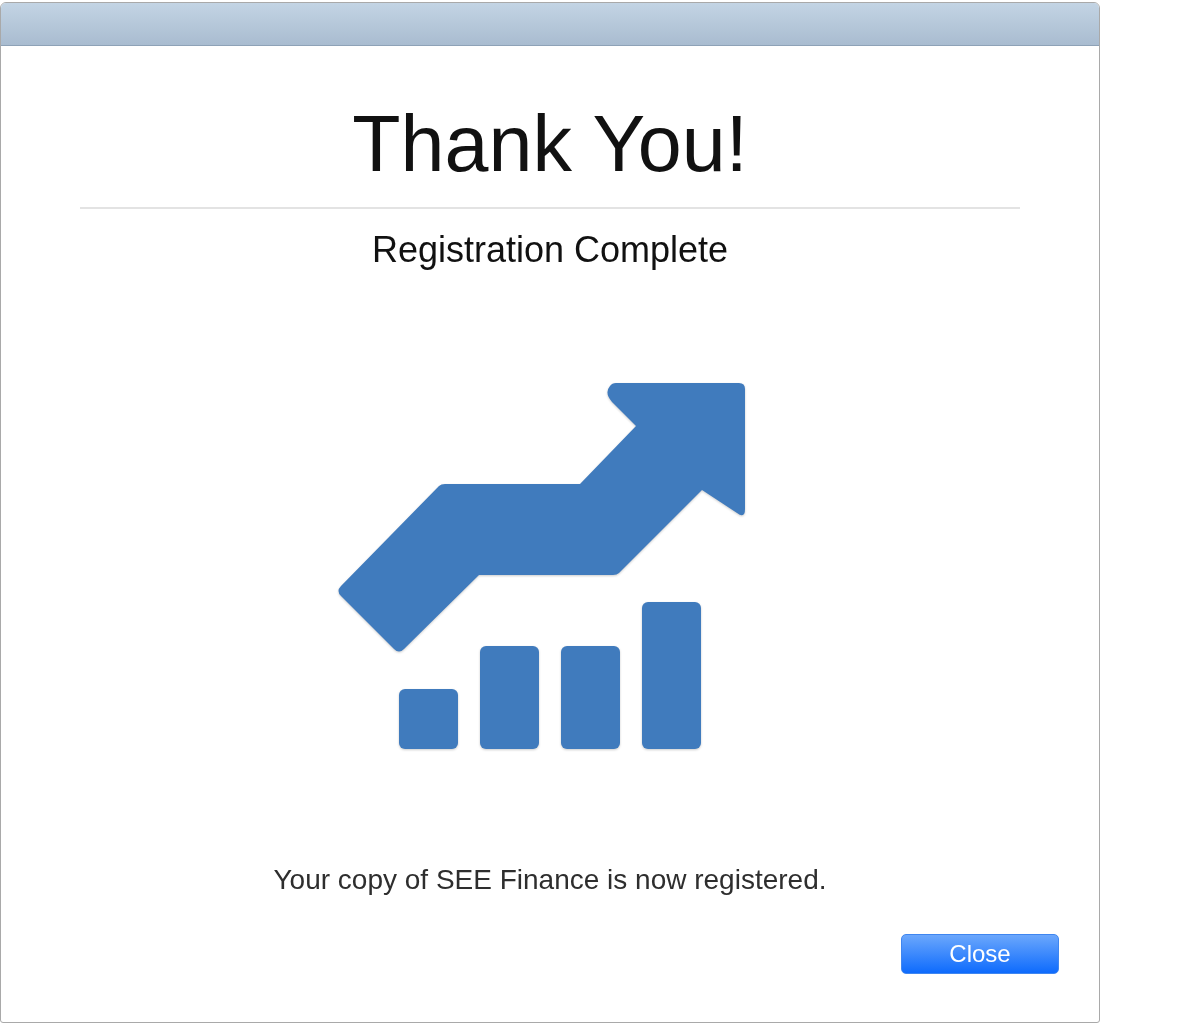  I want to click on subheading: Registration Complete, so click(550, 250).